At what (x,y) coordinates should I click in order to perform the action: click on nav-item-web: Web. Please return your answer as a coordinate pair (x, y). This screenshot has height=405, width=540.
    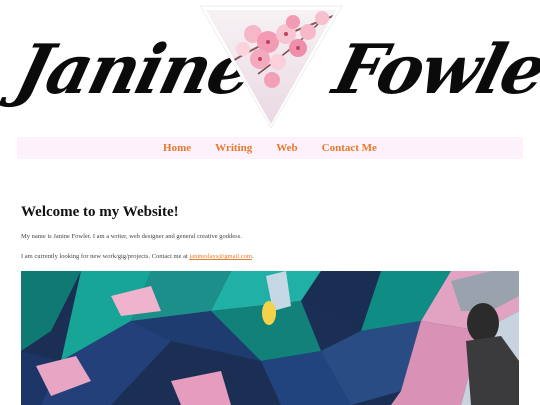
    Looking at the image, I should click on (286, 148).